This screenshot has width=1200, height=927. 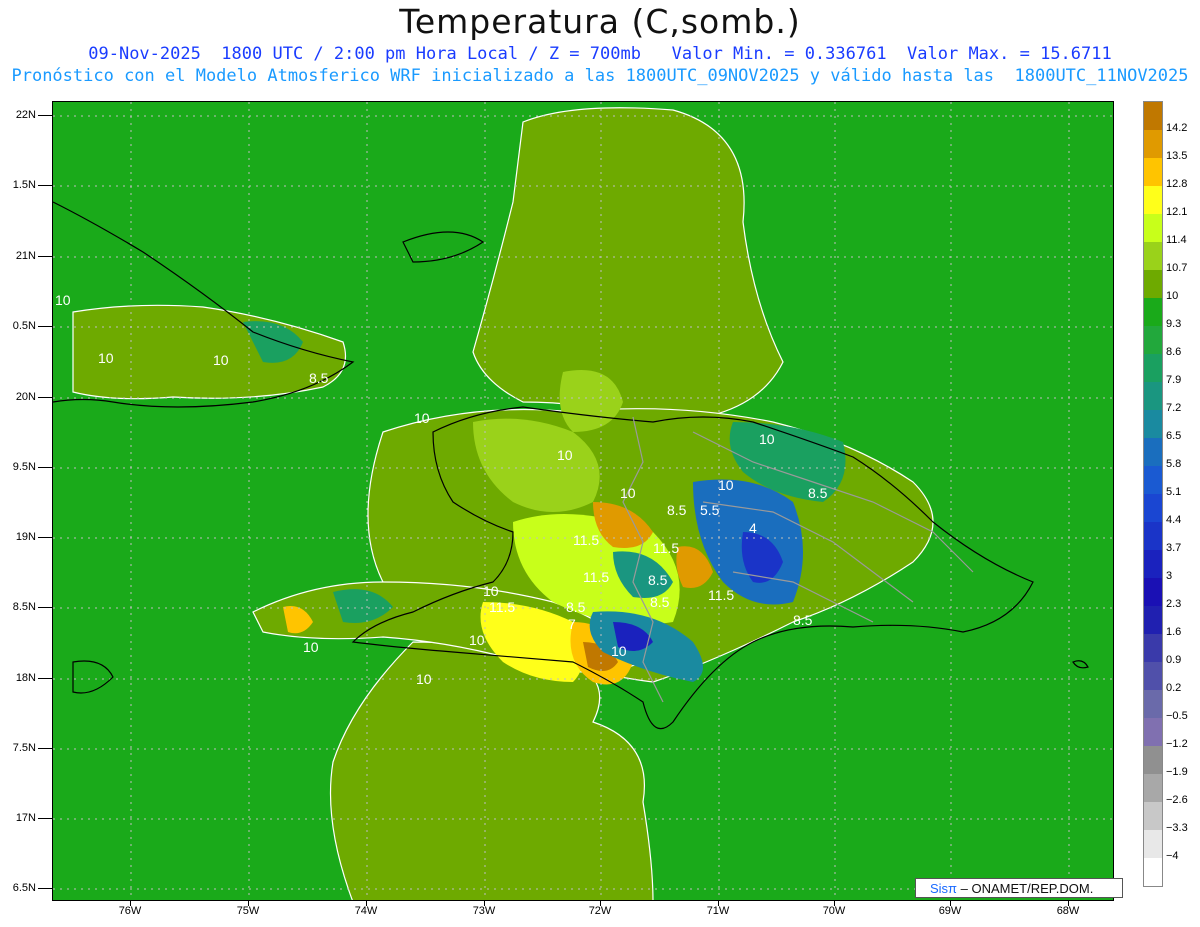 I want to click on colorbar-label: −1.2, so click(x=1177, y=744).